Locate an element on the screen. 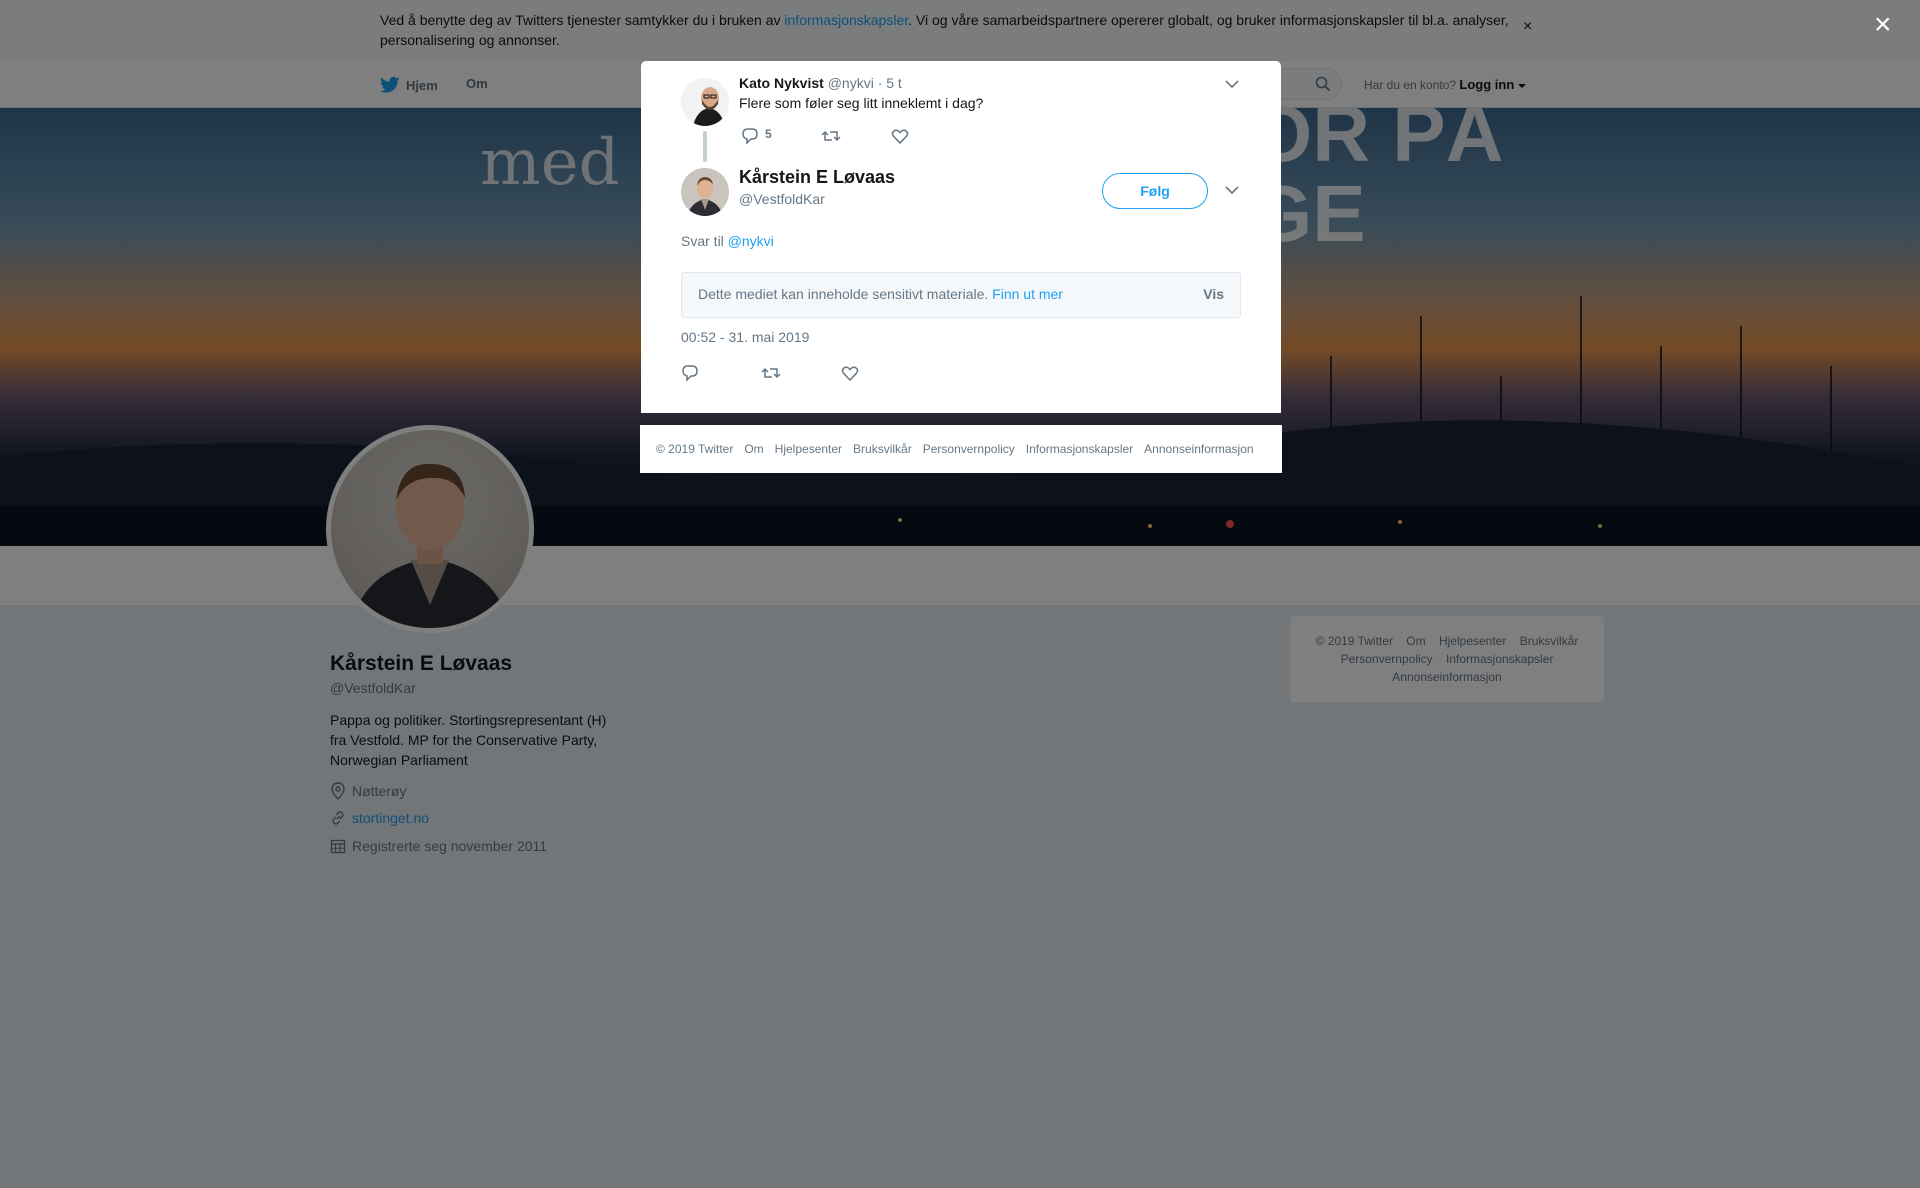  like-action is located at coordinates (850, 373).